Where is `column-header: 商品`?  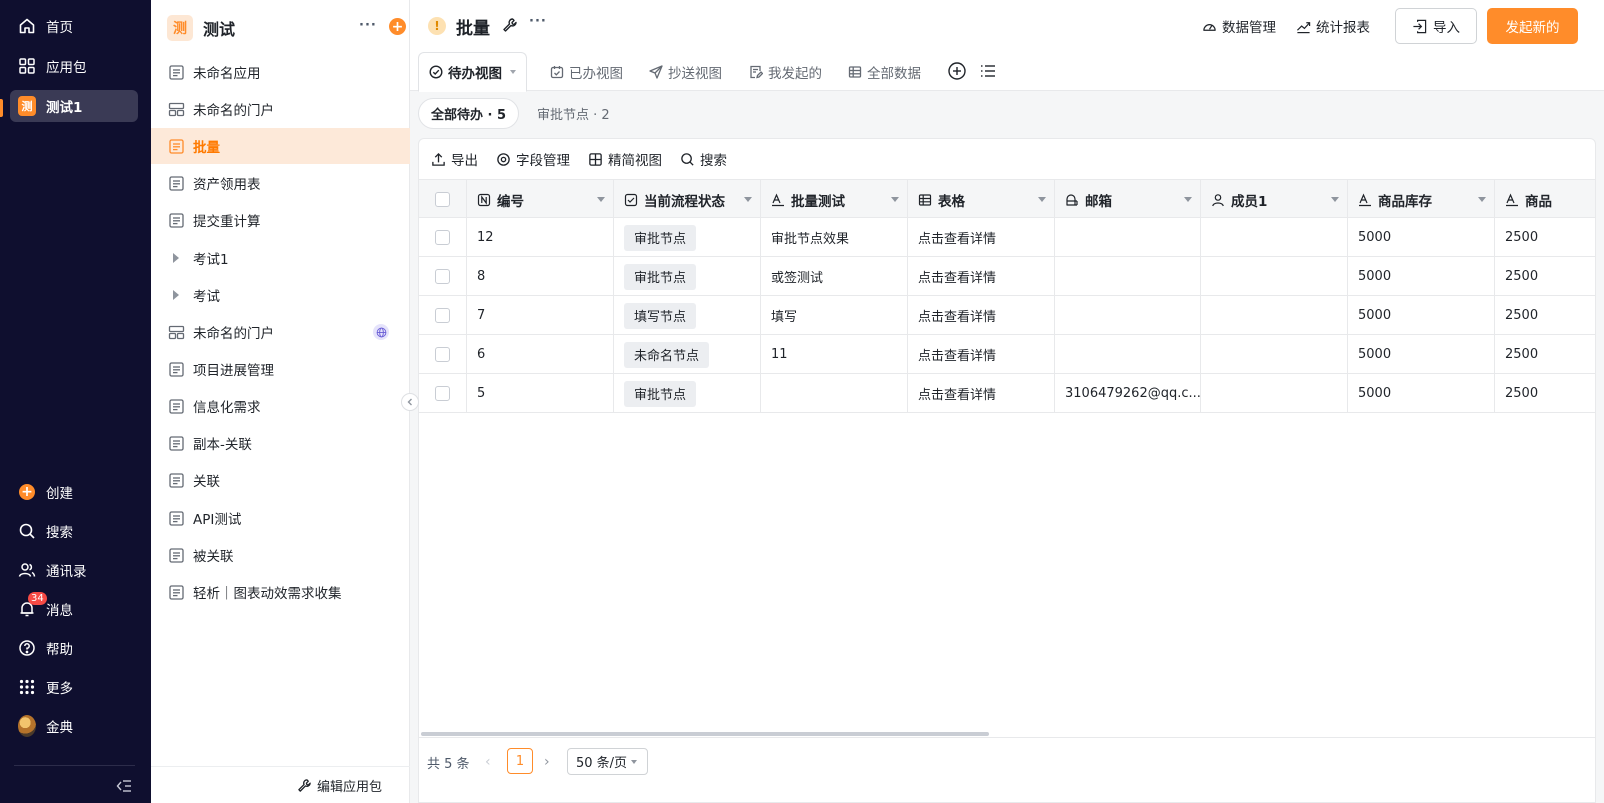
column-header: 商品 is located at coordinates (1545, 199).